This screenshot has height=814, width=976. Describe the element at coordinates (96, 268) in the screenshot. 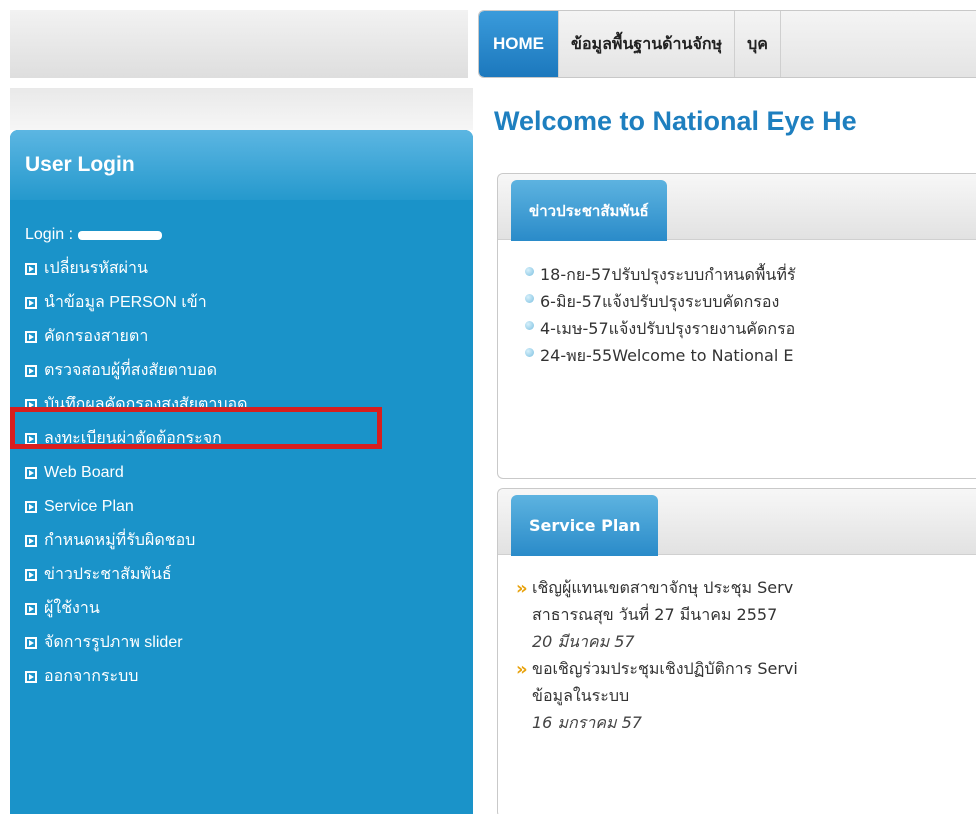

I see `menu-label: เปลี่ยนรหัสผ่าน` at that location.